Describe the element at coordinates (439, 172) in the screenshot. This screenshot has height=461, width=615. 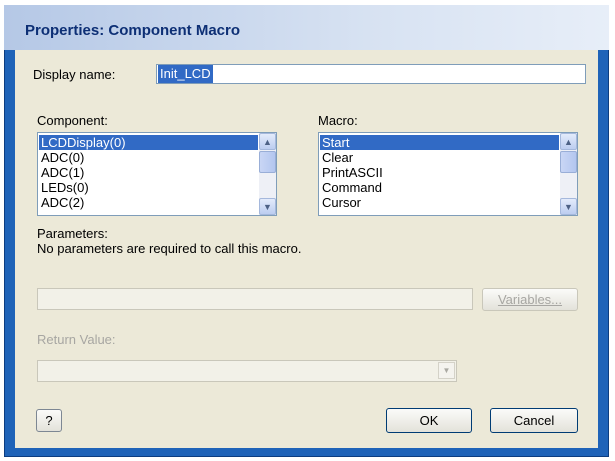
I see `list-item: PrintASCII` at that location.